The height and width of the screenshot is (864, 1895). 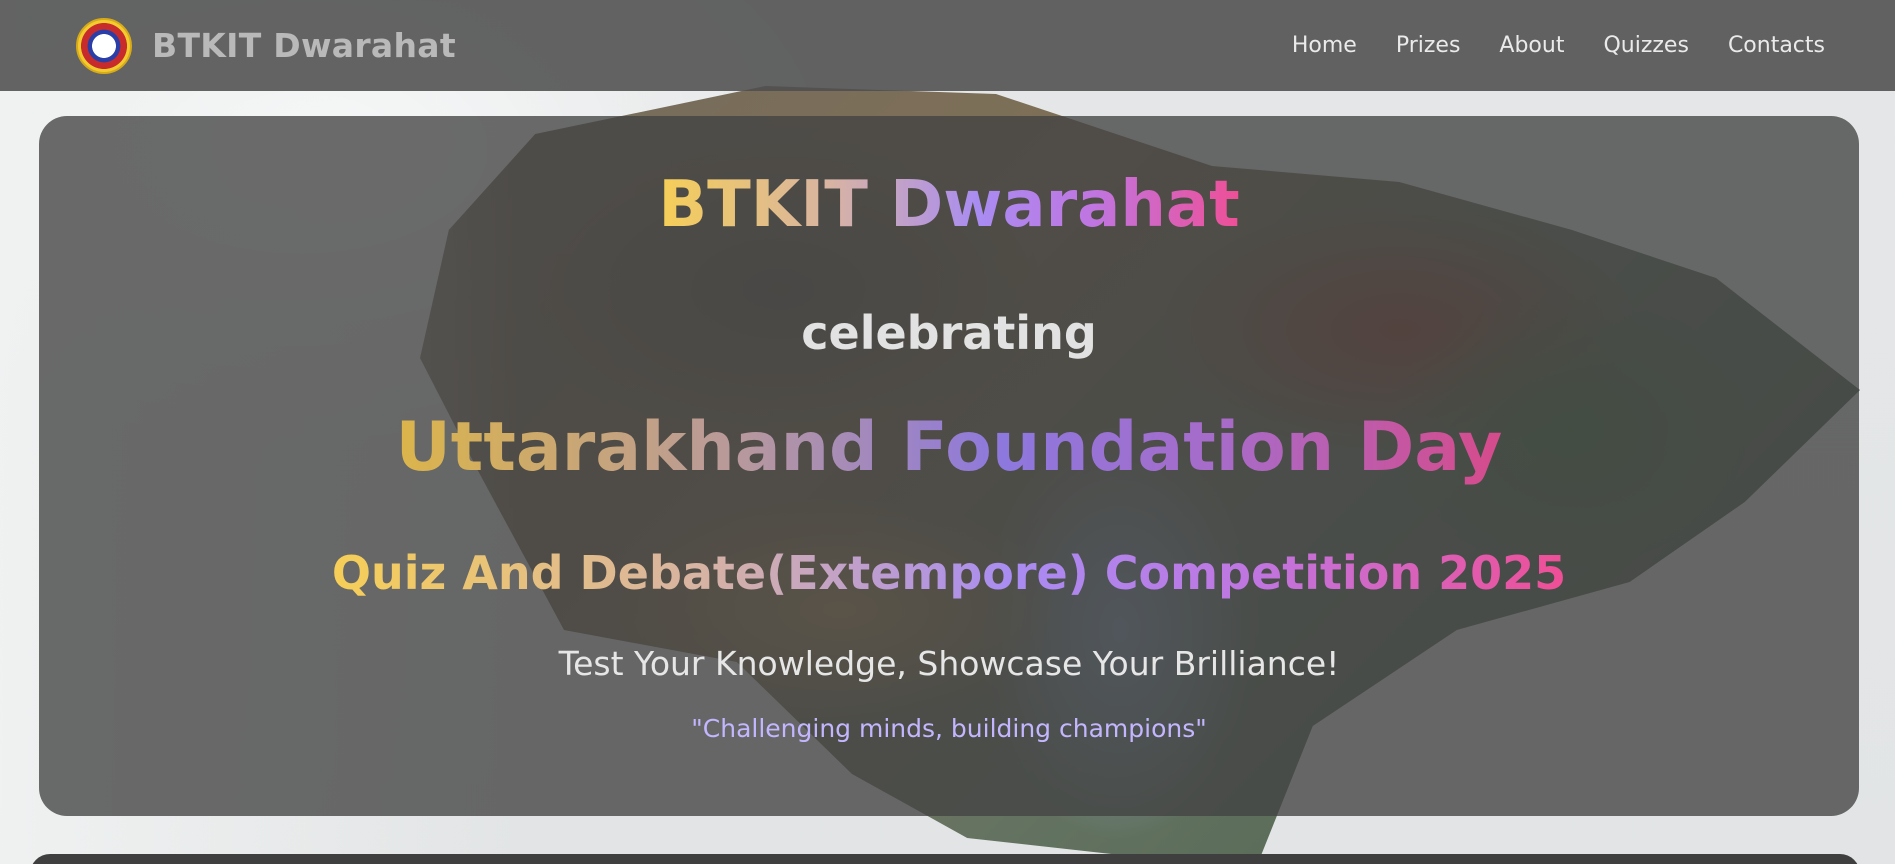 I want to click on nav-links: Home Prizes About Quizzes Contacts, so click(x=1558, y=45).